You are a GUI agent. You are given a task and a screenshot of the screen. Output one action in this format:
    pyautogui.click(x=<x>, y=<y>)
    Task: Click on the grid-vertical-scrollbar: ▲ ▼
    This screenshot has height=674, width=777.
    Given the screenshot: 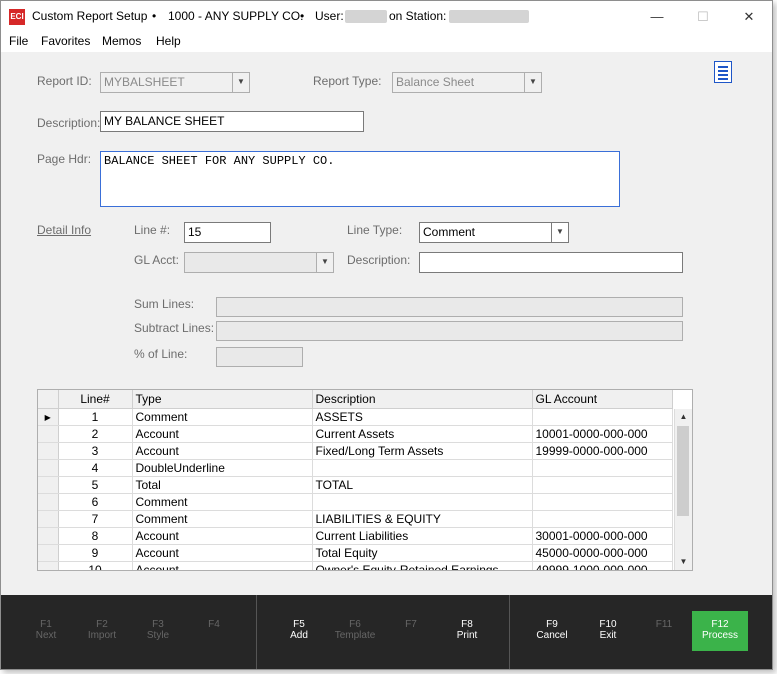 What is the action you would take?
    pyautogui.click(x=683, y=489)
    